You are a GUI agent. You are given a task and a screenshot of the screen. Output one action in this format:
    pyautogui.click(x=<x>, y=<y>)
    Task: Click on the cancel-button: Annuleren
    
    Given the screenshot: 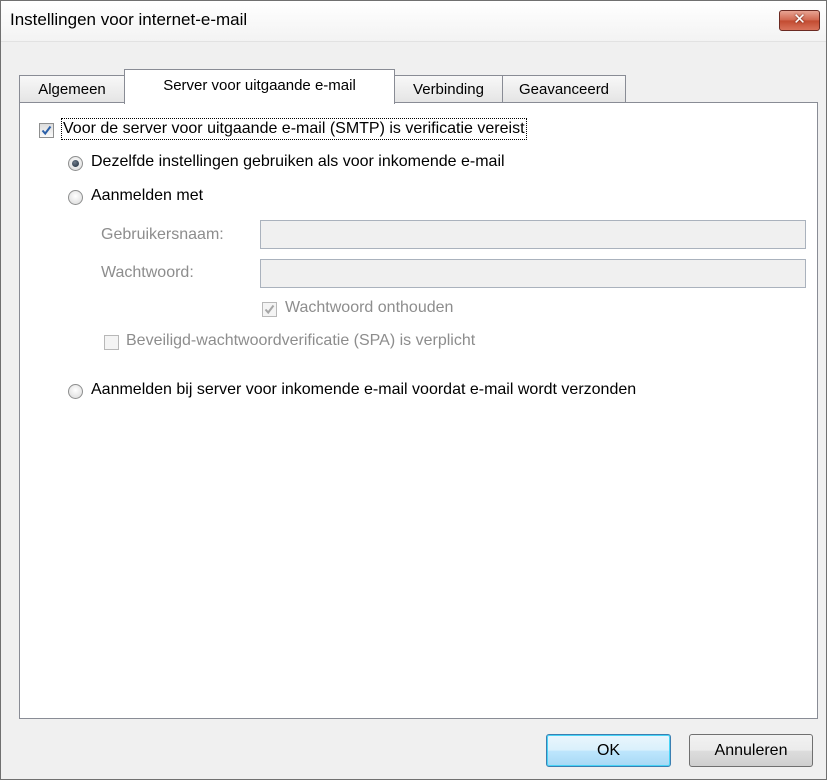 What is the action you would take?
    pyautogui.click(x=751, y=750)
    